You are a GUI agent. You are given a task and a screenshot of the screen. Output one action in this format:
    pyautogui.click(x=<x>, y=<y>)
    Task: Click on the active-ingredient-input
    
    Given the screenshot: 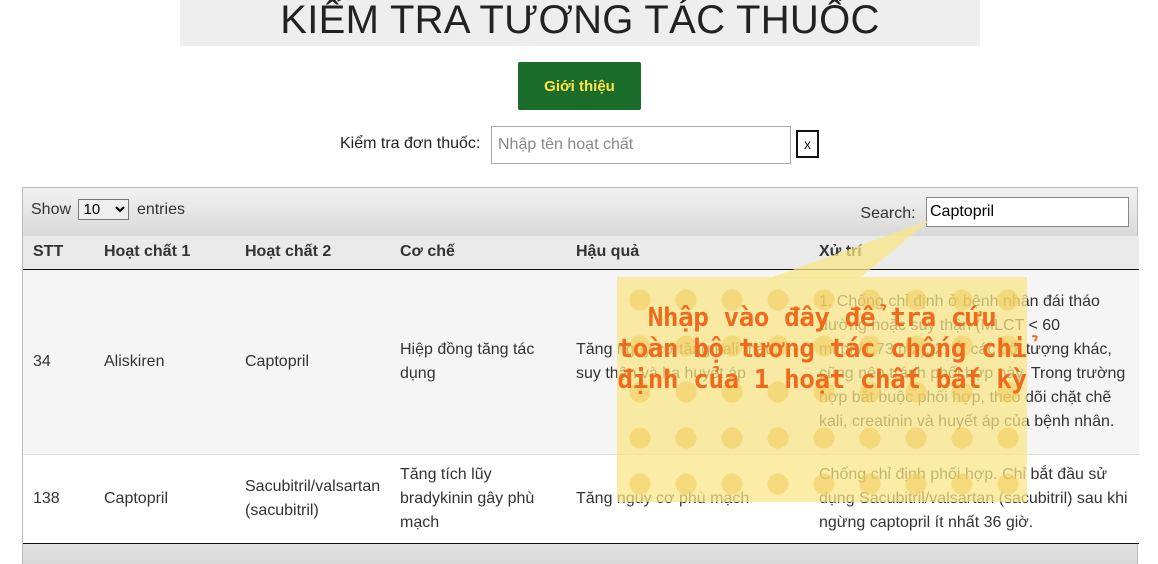 What is the action you would take?
    pyautogui.click(x=641, y=145)
    